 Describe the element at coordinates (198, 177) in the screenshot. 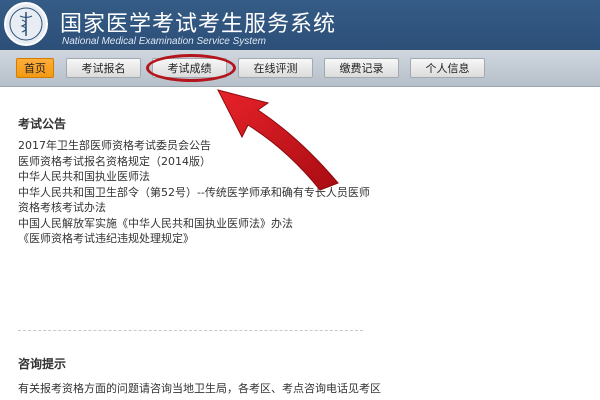

I see `notice-item: 中华人民共和国执业医师法` at that location.